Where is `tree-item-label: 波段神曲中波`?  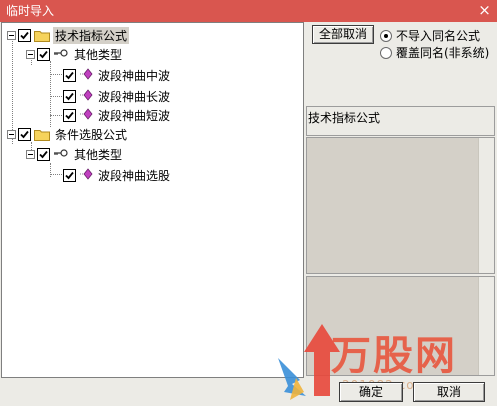
tree-item-label: 波段神曲中波 is located at coordinates (134, 75).